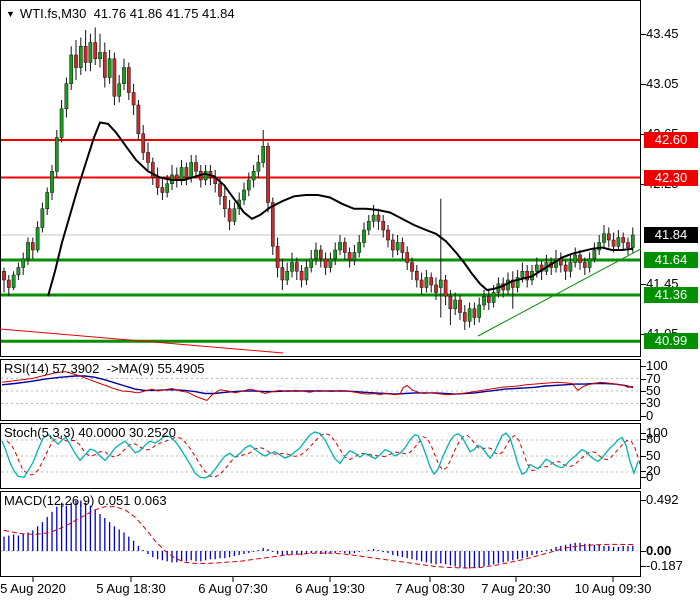 The image size is (700, 600). What do you see at coordinates (90, 432) in the screenshot?
I see `stoch-indicator-label: Stoch(5,3,3) 40.0000 30.2520` at bounding box center [90, 432].